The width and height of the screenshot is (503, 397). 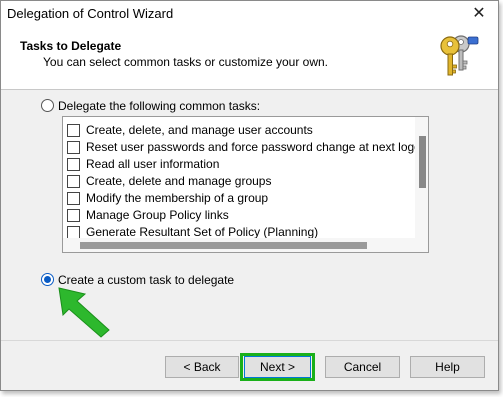 What do you see at coordinates (249, 14) in the screenshot?
I see `title-bar: Delegation of Control Wizard ✕` at bounding box center [249, 14].